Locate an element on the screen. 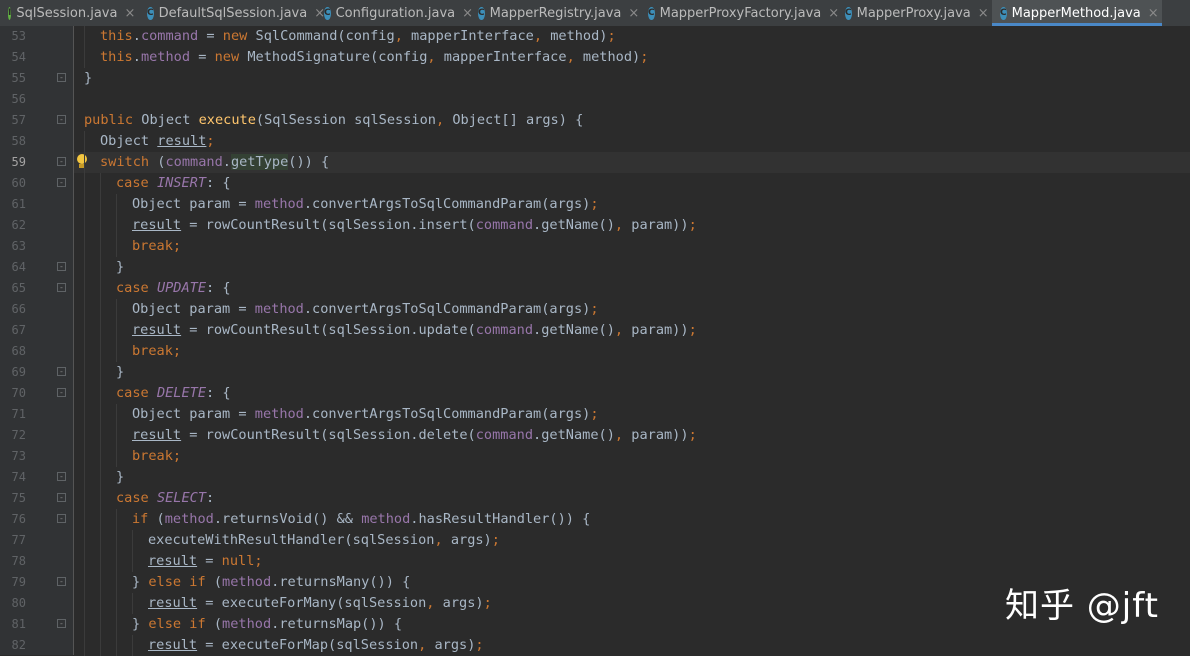 This screenshot has width=1190, height=656. code-token: . is located at coordinates (226, 162).